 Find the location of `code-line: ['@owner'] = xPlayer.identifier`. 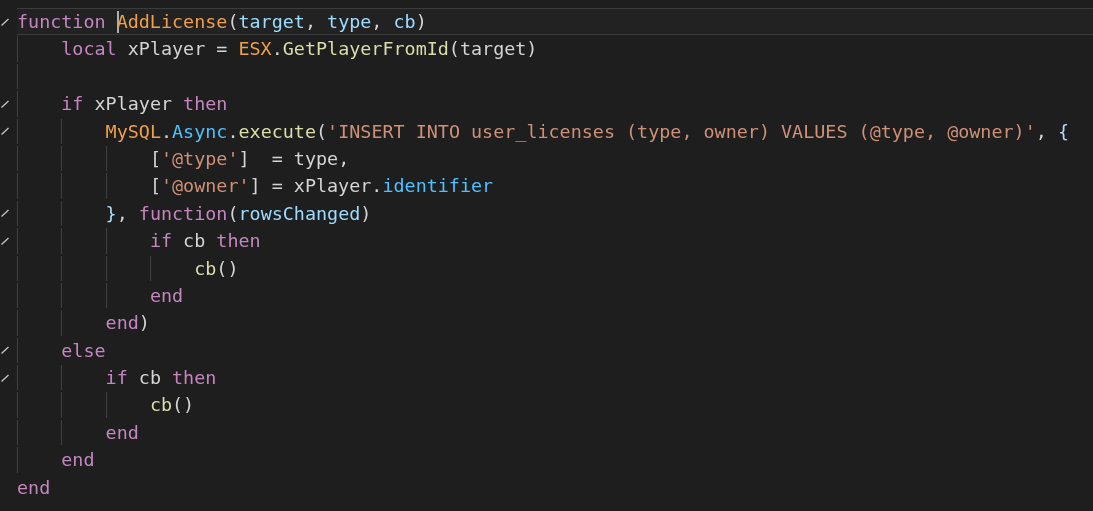

code-line: ['@owner'] = xPlayer.identifier is located at coordinates (555, 186).